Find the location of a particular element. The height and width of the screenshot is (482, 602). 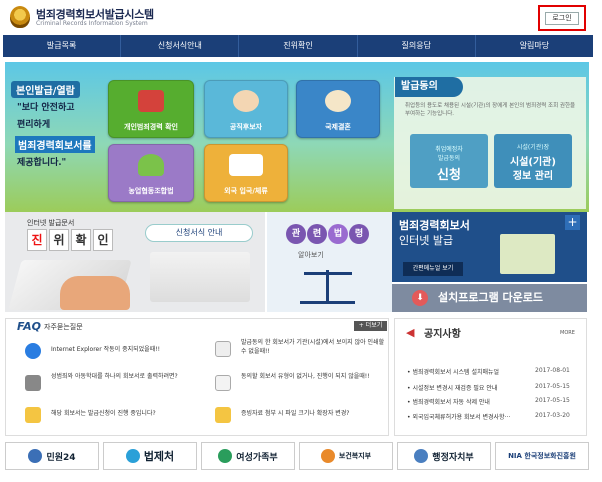

faq-item-text: 동의할 회보서 유형이 없거나, 진행이 되지 않을때!! is located at coordinates (305, 376).